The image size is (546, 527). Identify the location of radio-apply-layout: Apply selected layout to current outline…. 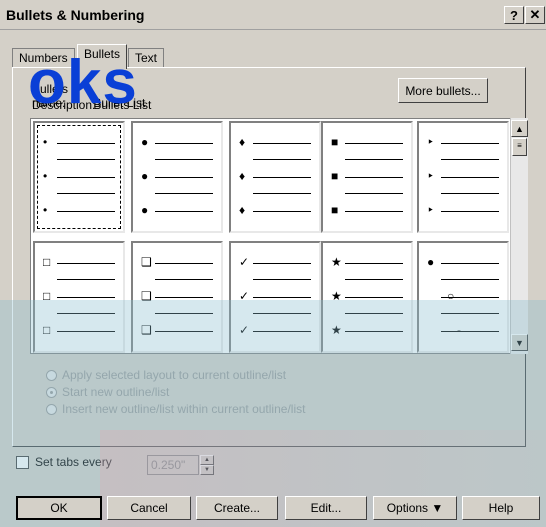
(175, 376).